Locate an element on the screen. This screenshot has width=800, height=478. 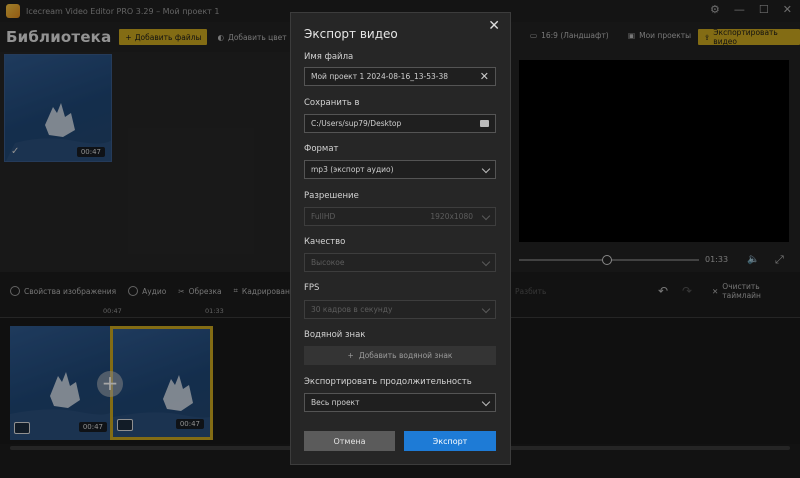
folder-icon is located at coordinates (484, 123).